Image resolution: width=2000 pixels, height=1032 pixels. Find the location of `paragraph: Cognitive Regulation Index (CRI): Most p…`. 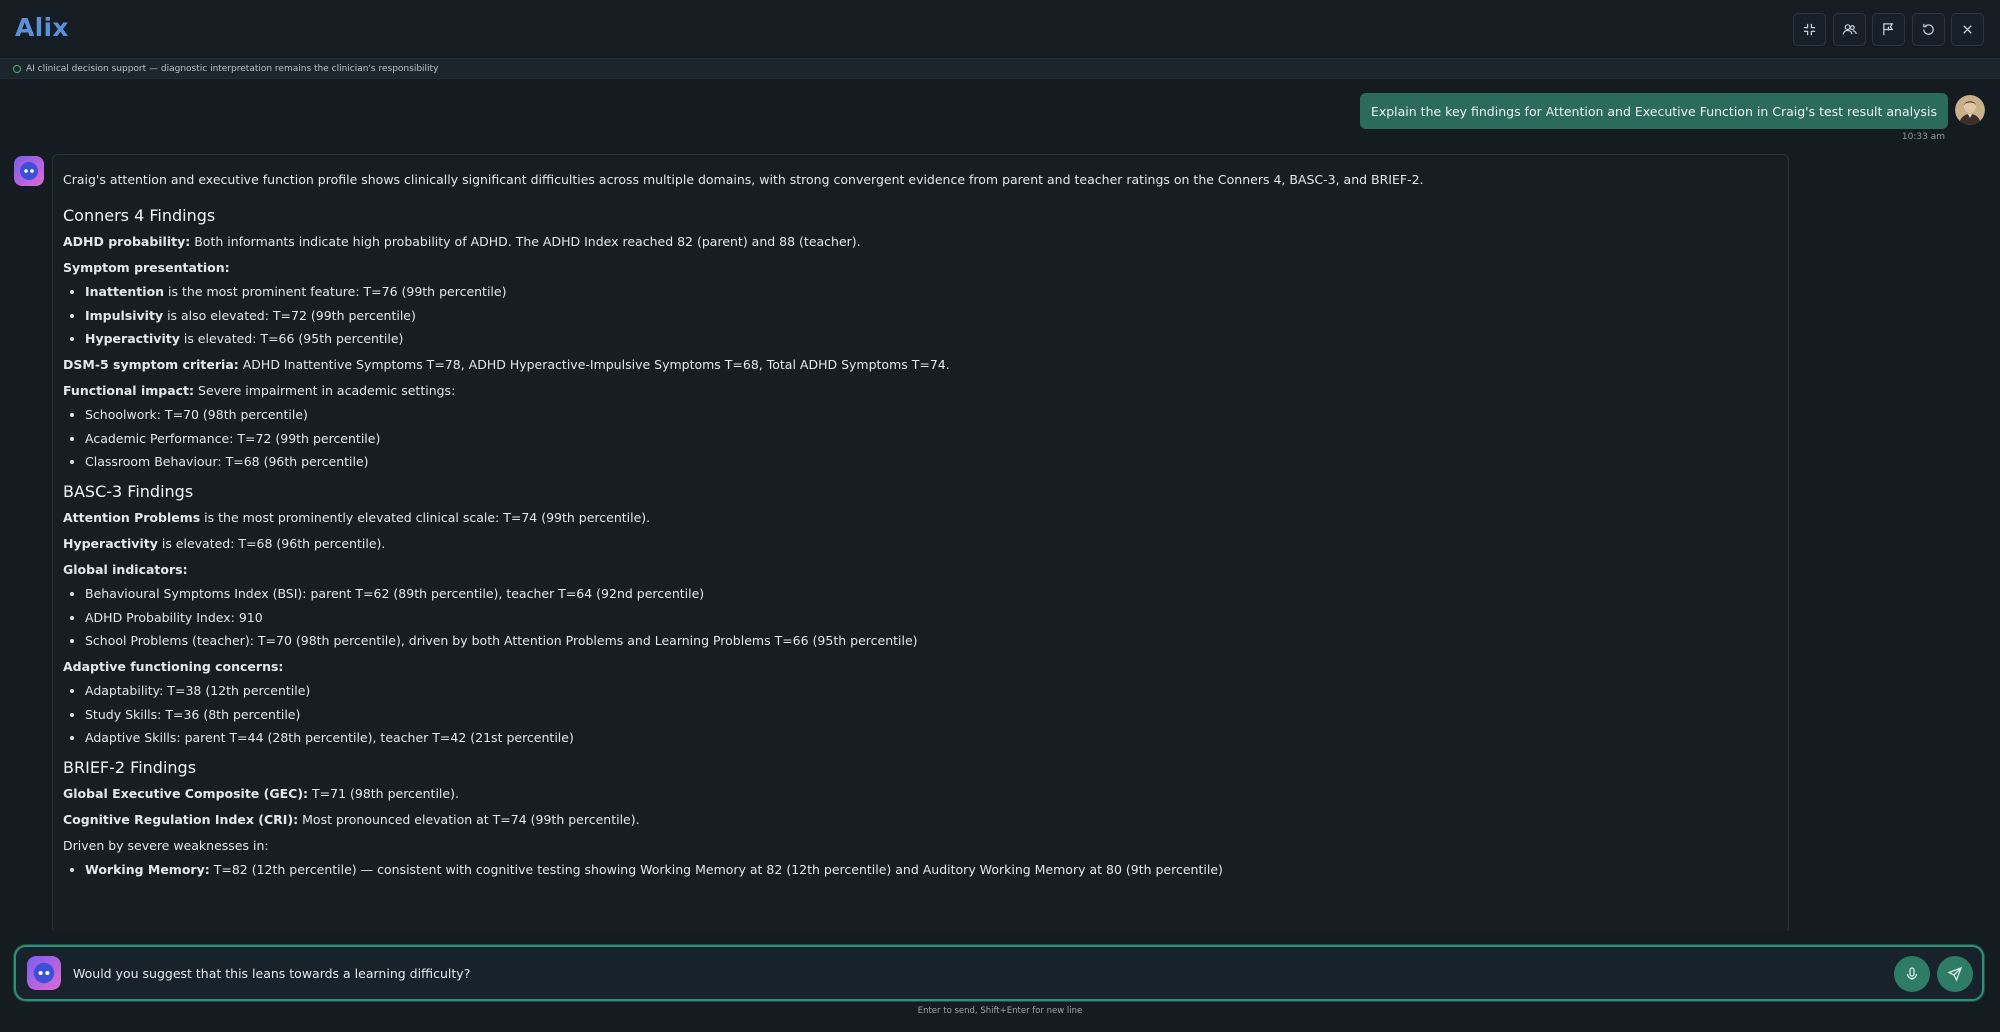

paragraph: Cognitive Regulation Index (CRI): Most p… is located at coordinates (351, 819).